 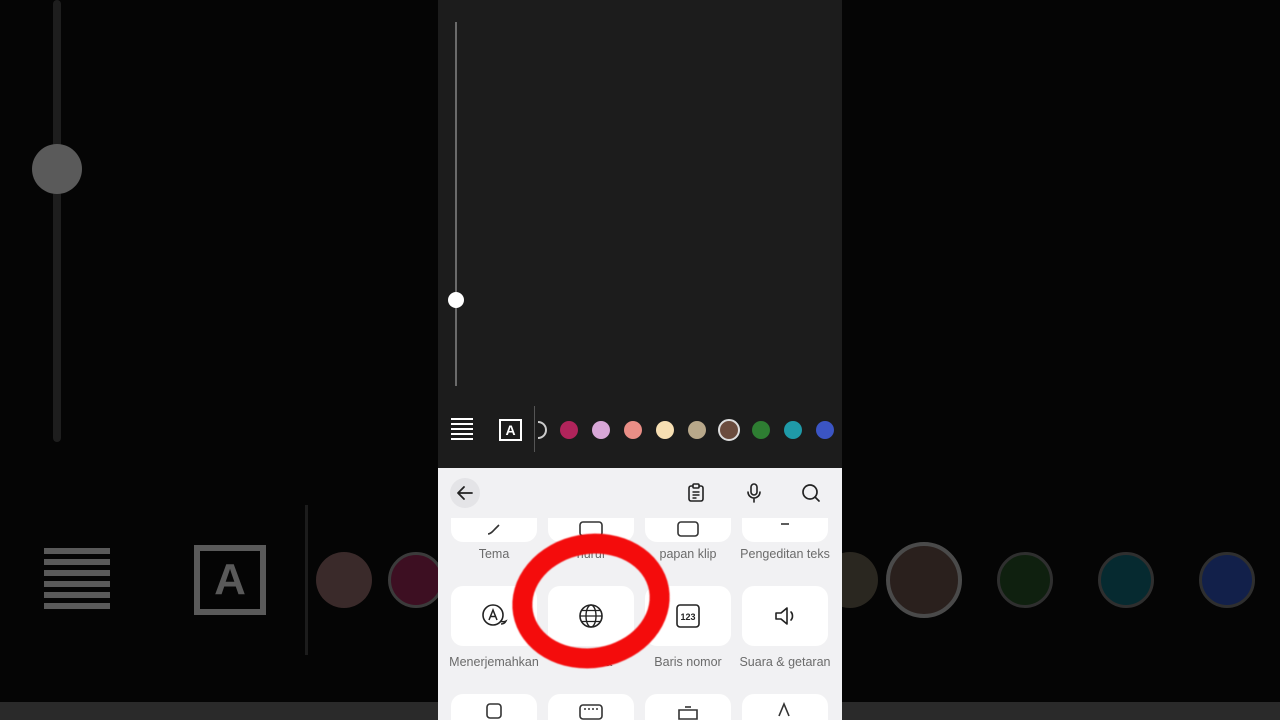 What do you see at coordinates (534, 429) in the screenshot?
I see `toolbar-separator` at bounding box center [534, 429].